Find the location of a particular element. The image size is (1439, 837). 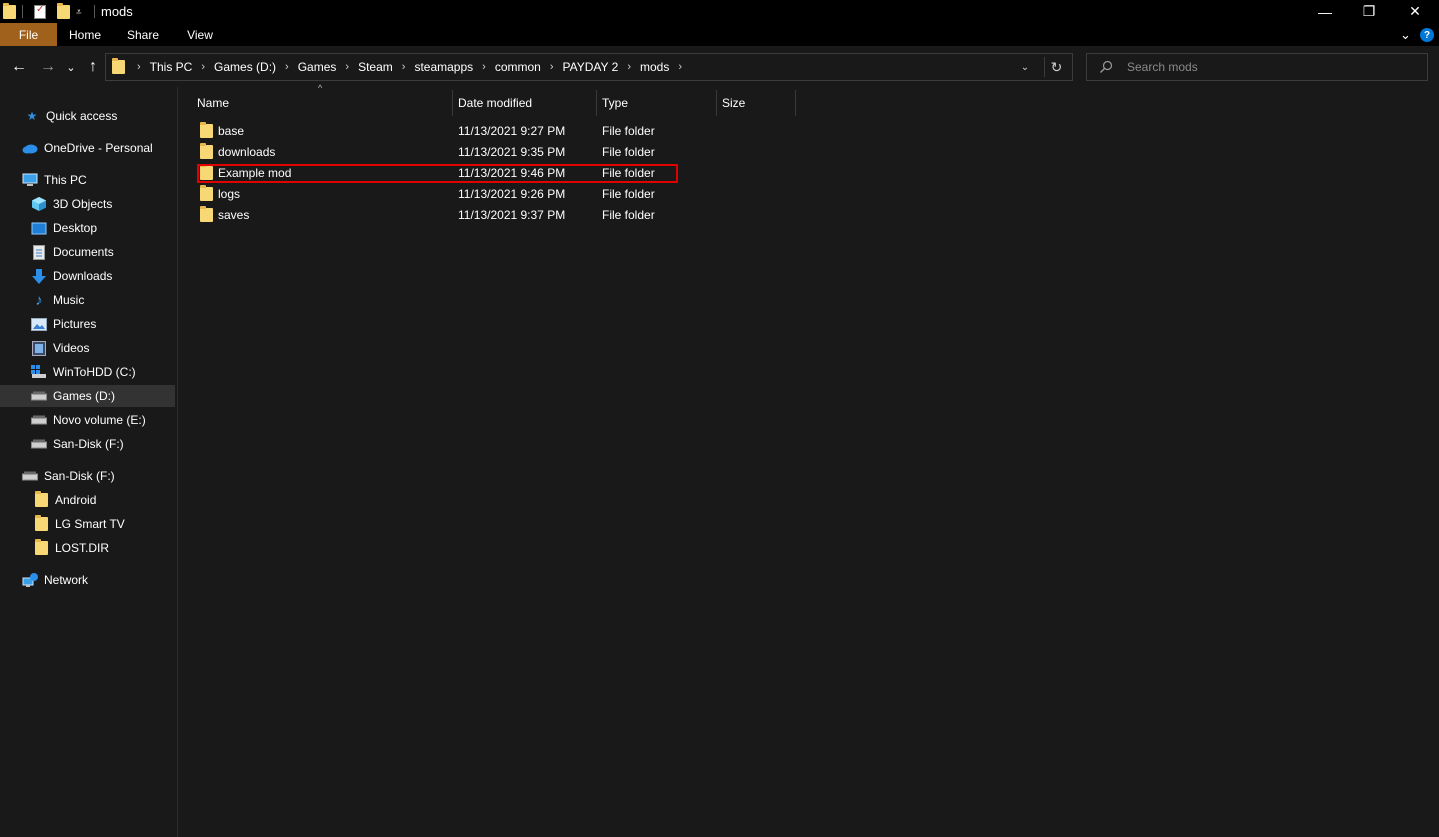

sidebar-item-this-pc: This PC is located at coordinates (87, 180).